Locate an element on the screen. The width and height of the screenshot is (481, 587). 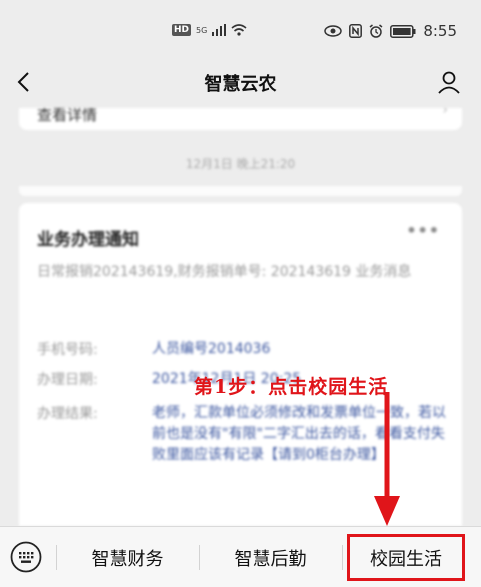
status-right-icons: 8:55 is located at coordinates (390, 31).